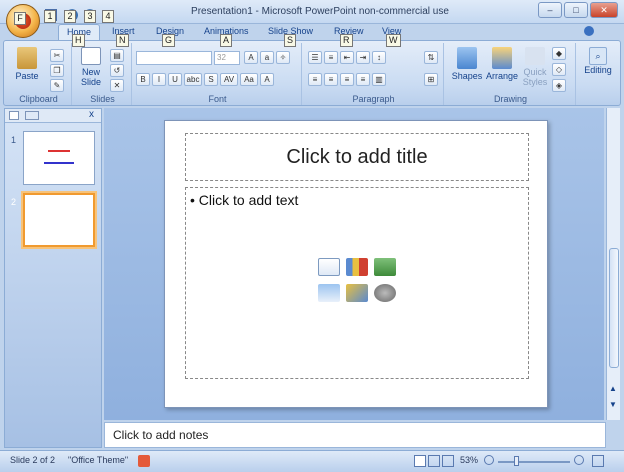  Describe the element at coordinates (559, 69) in the screenshot. I see `shape-outline-icon: ◇` at that location.